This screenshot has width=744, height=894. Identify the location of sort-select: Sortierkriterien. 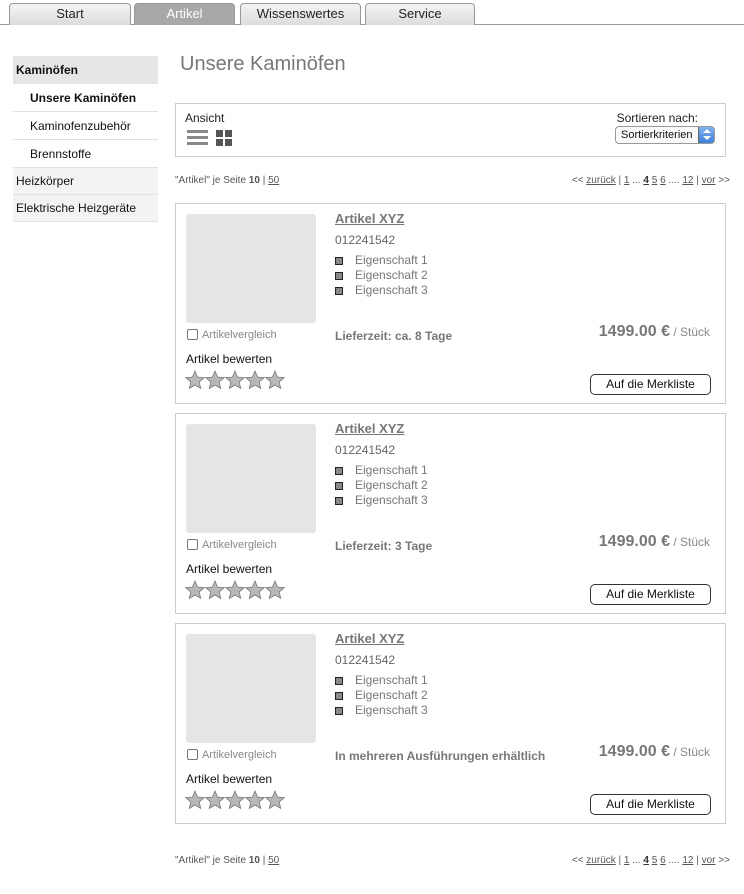
(665, 135).